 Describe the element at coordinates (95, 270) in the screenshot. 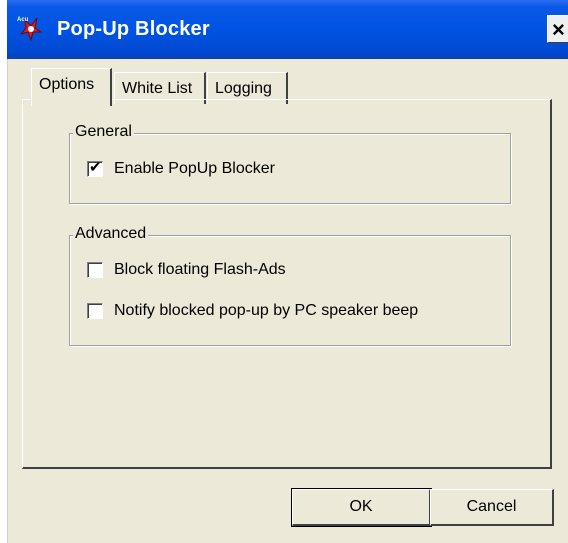

I see `block-flash-ads-checkbox` at that location.